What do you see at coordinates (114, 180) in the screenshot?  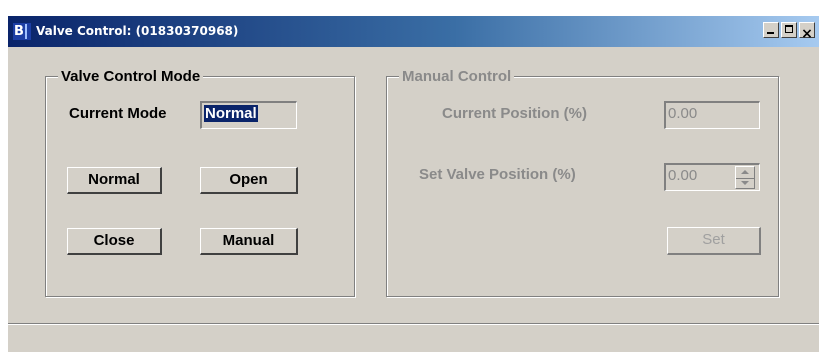 I see `normal-button: Normal` at bounding box center [114, 180].